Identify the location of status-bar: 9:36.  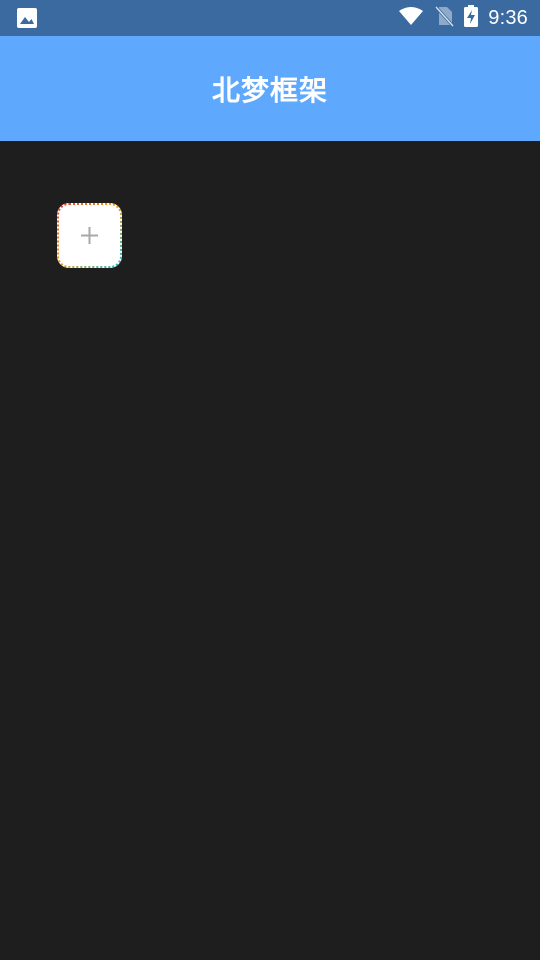
(270, 18).